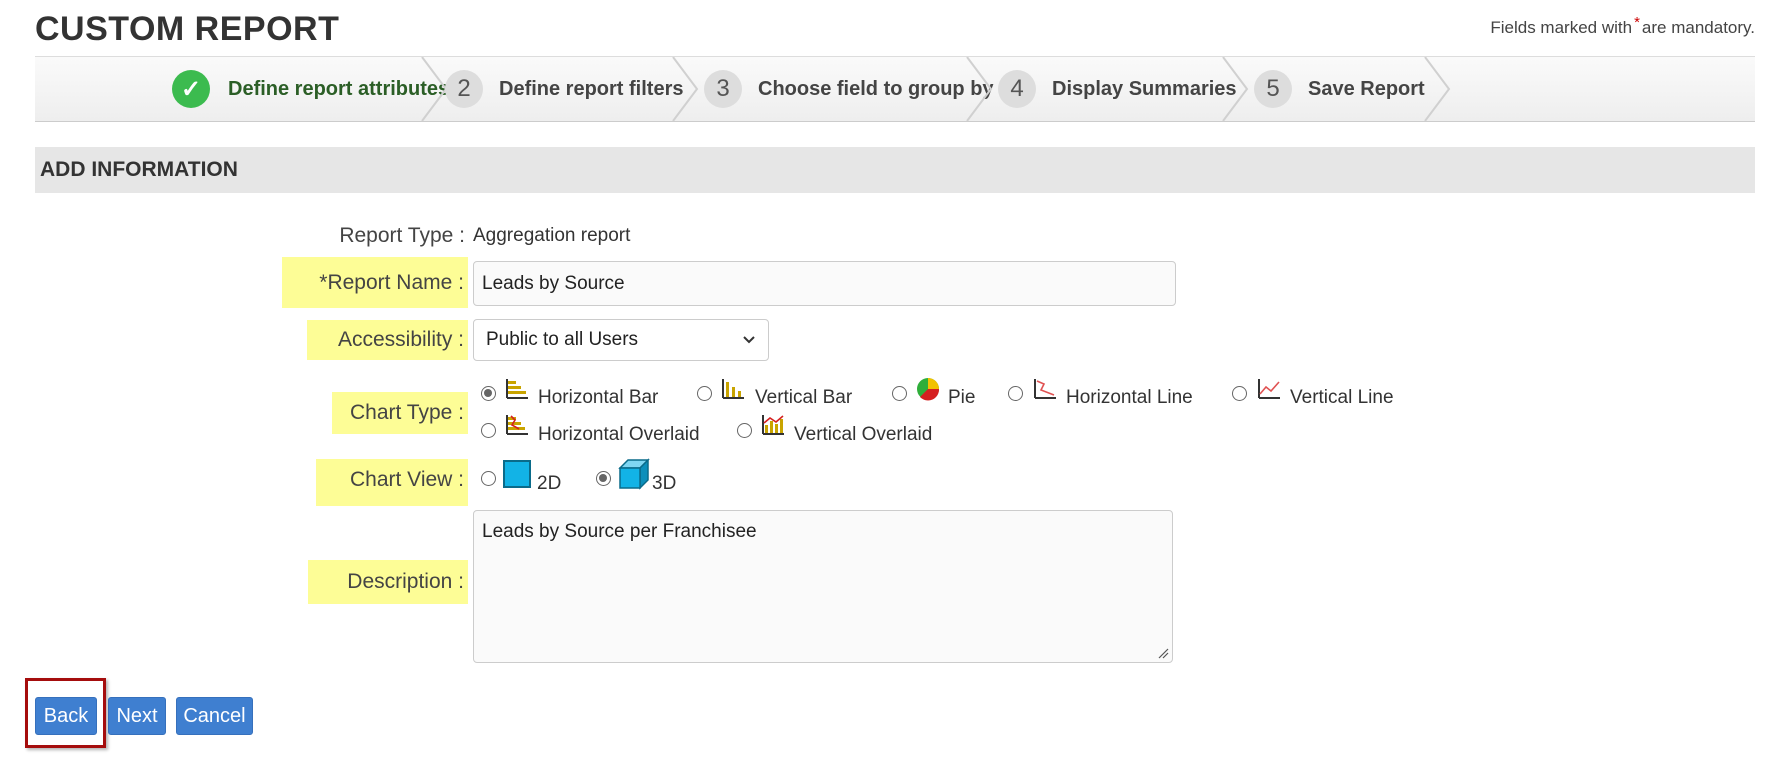 Image resolution: width=1772 pixels, height=769 pixels. I want to click on accessibility-select: Public to all Users, so click(621, 340).